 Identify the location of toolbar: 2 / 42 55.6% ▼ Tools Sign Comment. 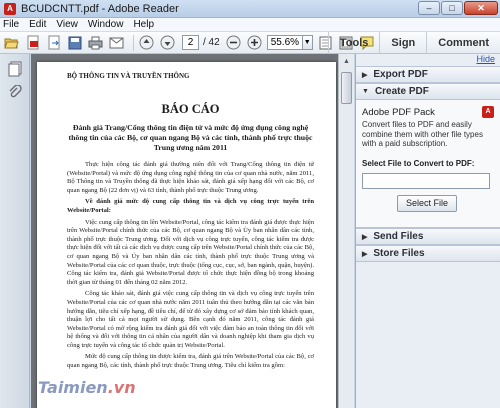
(250, 43).